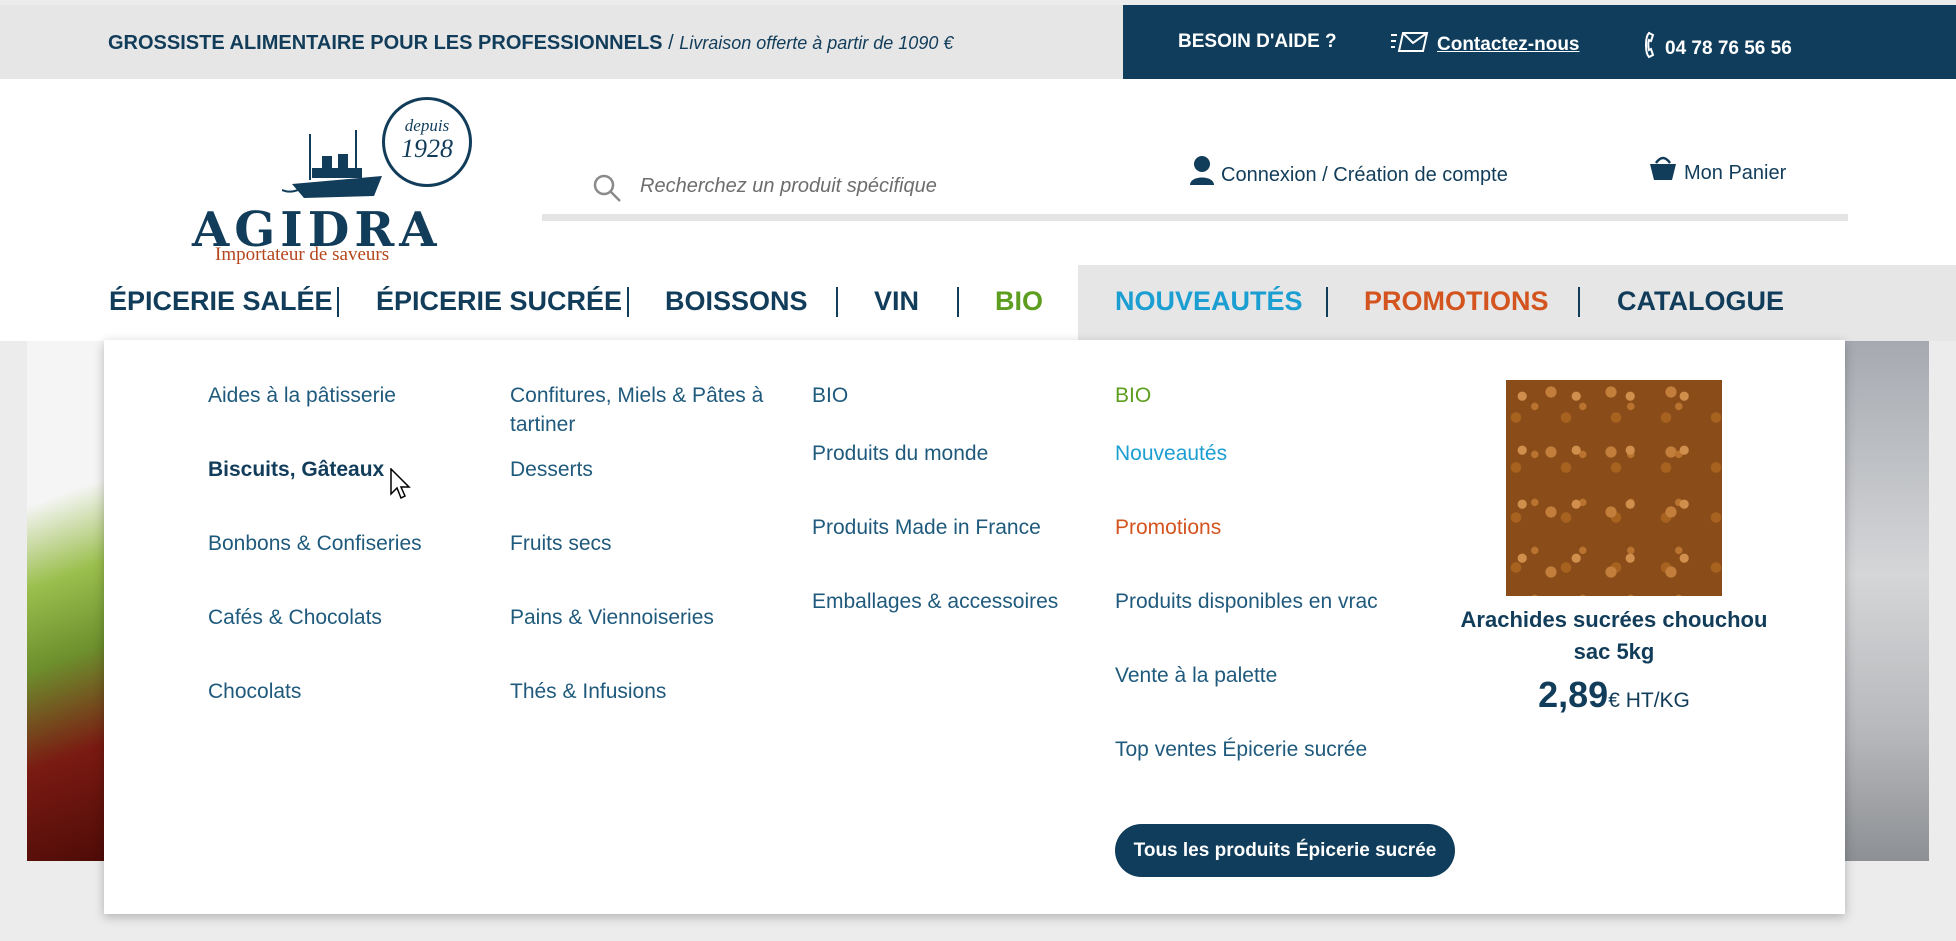 The width and height of the screenshot is (1956, 941). What do you see at coordinates (1650, 45) in the screenshot?
I see `phone-icon` at bounding box center [1650, 45].